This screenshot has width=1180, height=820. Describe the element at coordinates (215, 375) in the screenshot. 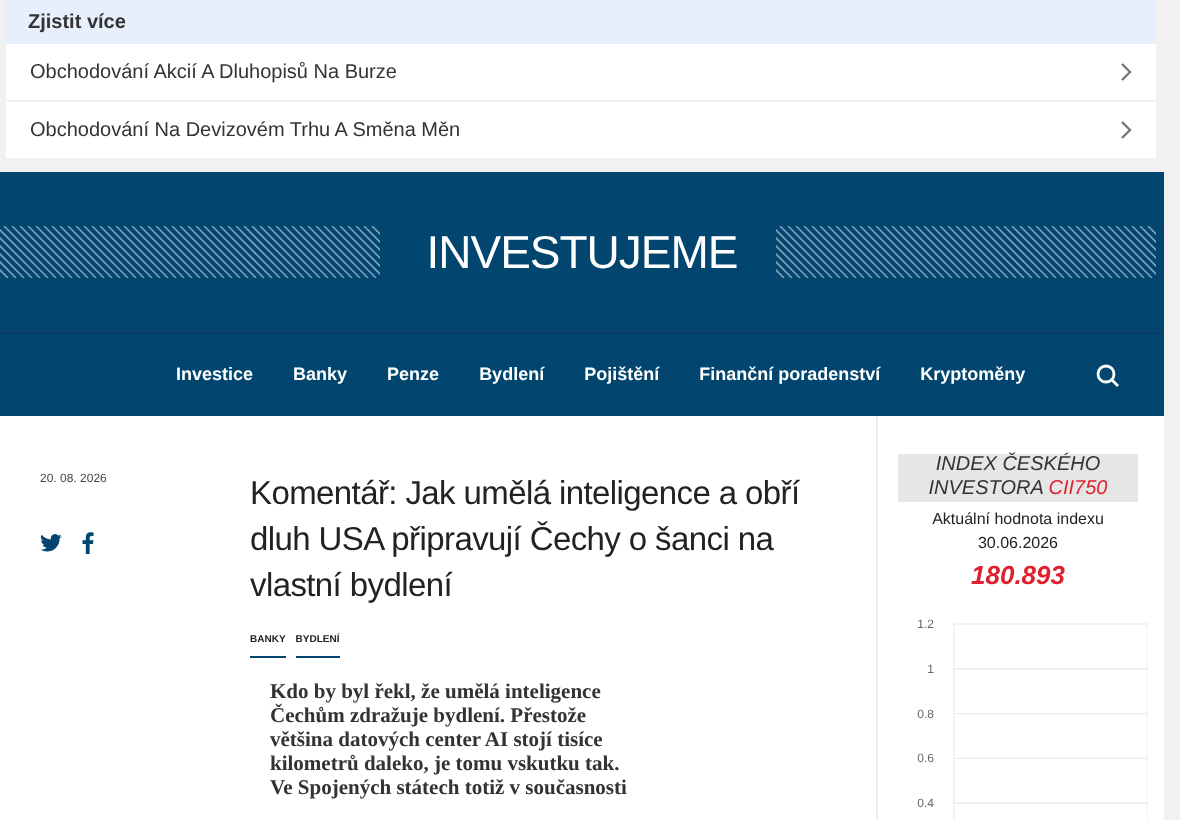

I see `nav-link: Investice` at that location.